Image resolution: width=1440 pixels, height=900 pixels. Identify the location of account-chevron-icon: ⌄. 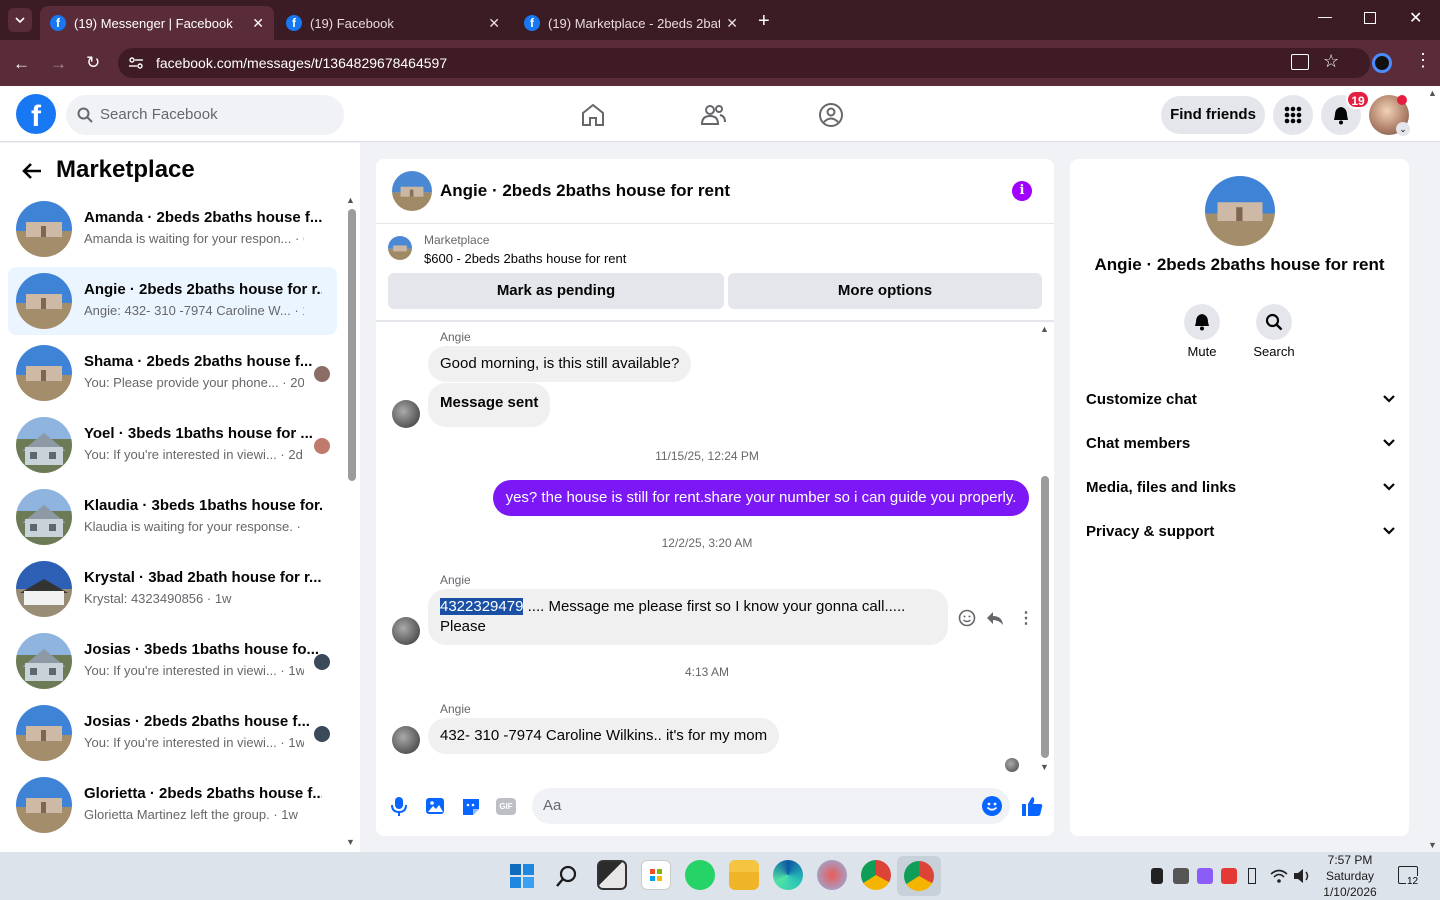
(1403, 129).